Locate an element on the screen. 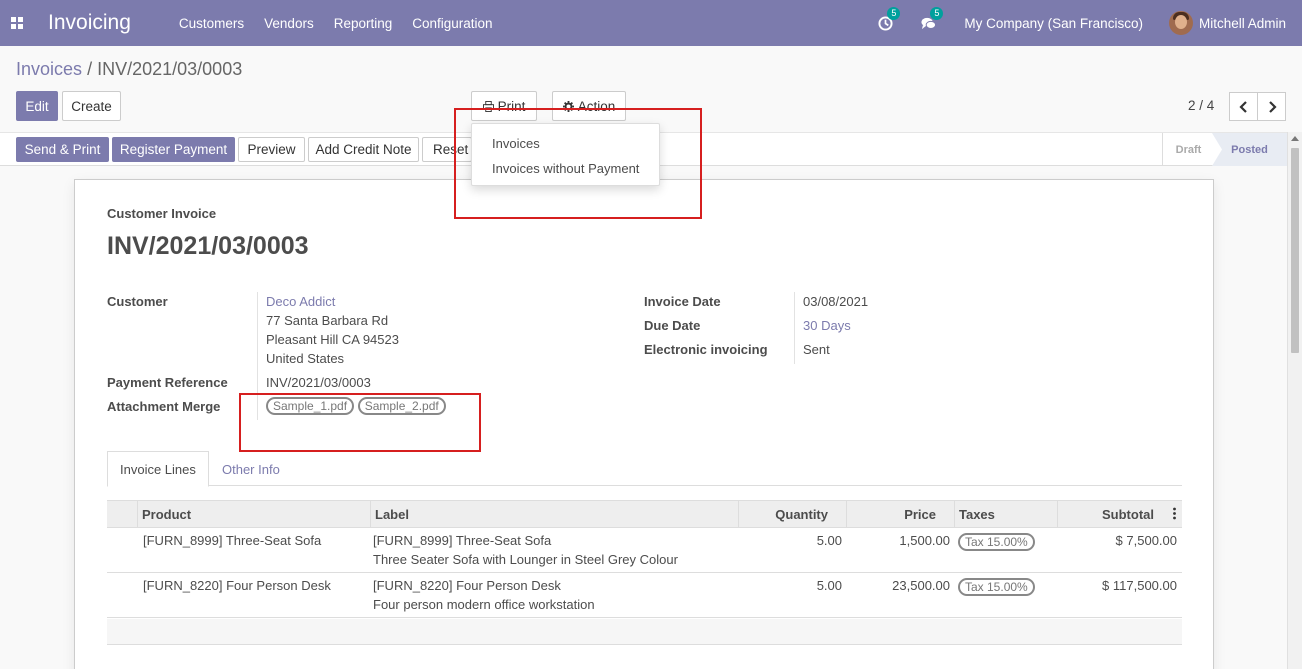 This screenshot has width=1302, height=669. menu-vendors: Vendors is located at coordinates (289, 23).